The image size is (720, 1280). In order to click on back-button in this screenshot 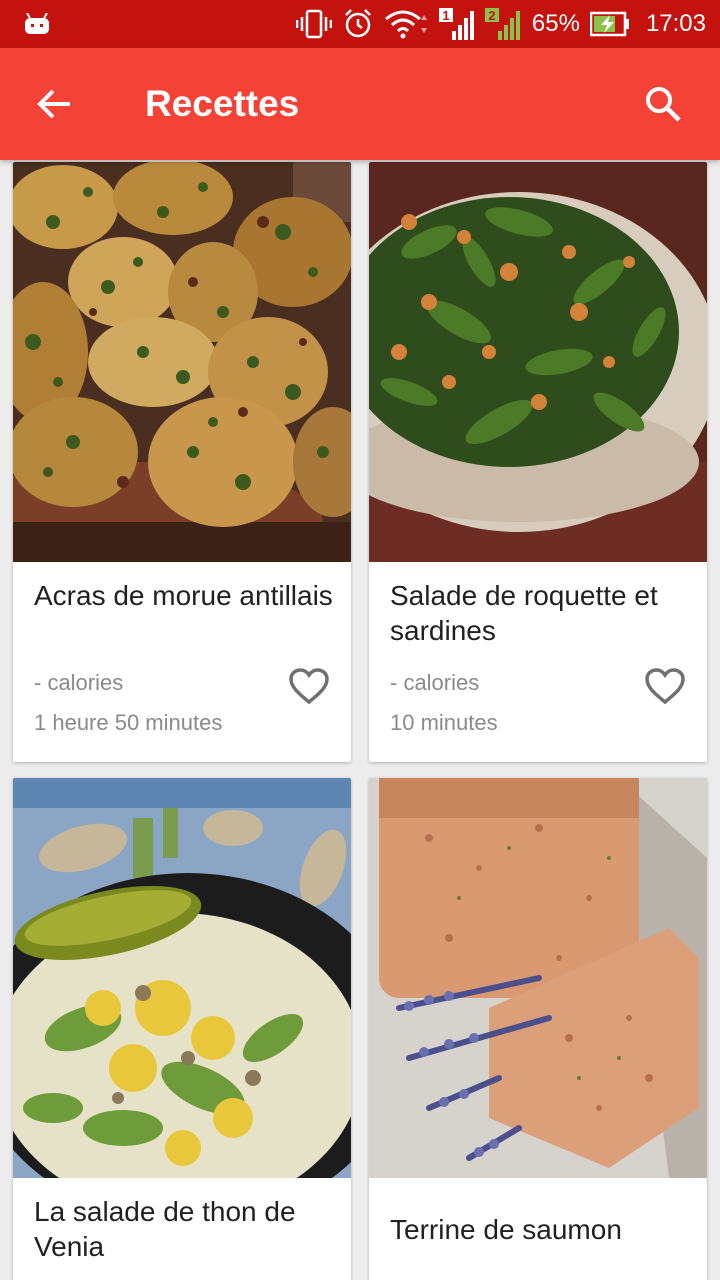, I will do `click(54, 104)`.